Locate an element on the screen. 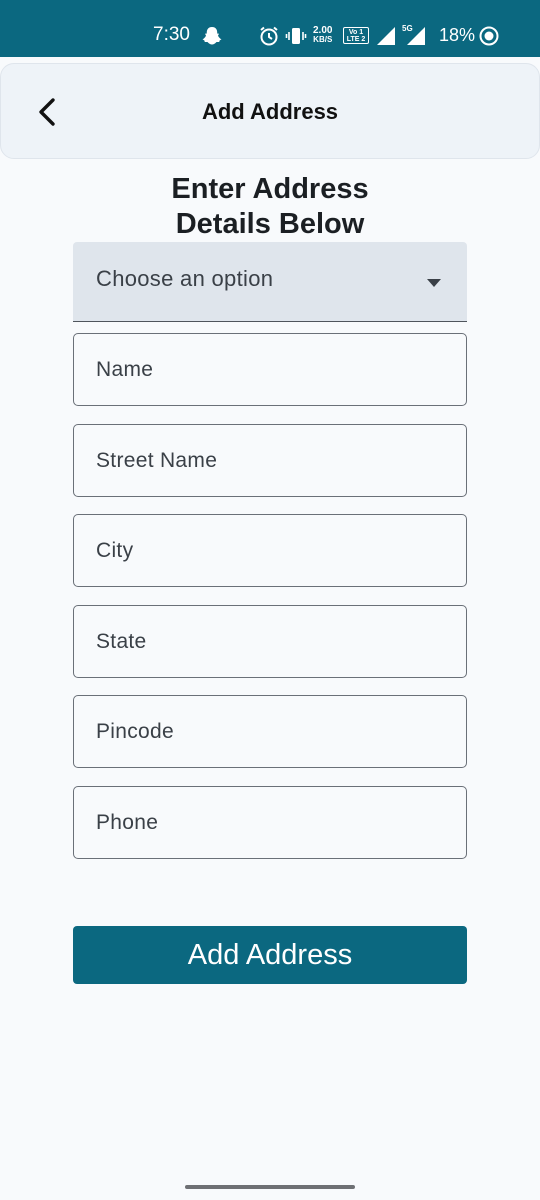  state-input is located at coordinates (270, 641).